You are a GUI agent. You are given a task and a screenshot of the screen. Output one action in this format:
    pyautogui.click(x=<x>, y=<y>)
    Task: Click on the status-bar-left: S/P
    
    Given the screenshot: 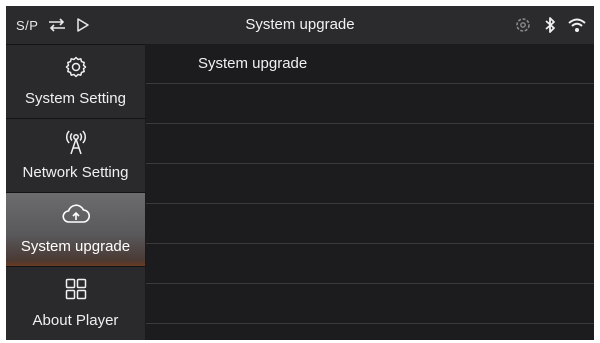 What is the action you would take?
    pyautogui.click(x=53, y=25)
    